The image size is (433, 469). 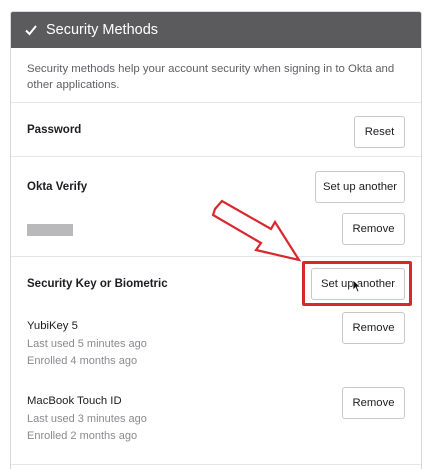 What do you see at coordinates (57, 187) in the screenshot?
I see `okta-verify-label: Okta Verify` at bounding box center [57, 187].